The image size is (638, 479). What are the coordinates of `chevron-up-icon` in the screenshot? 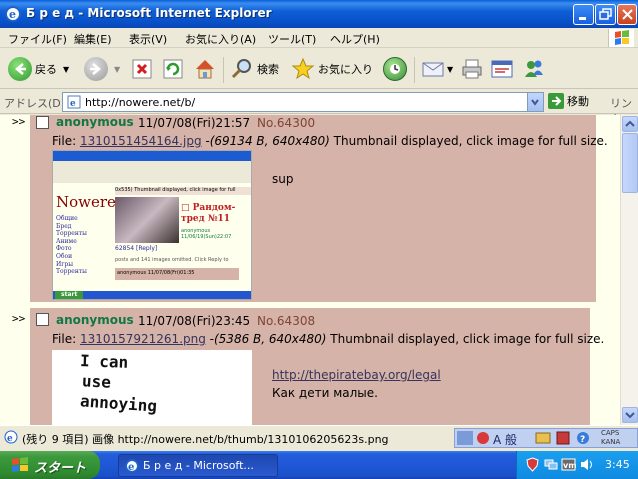 It's located at (630, 123).